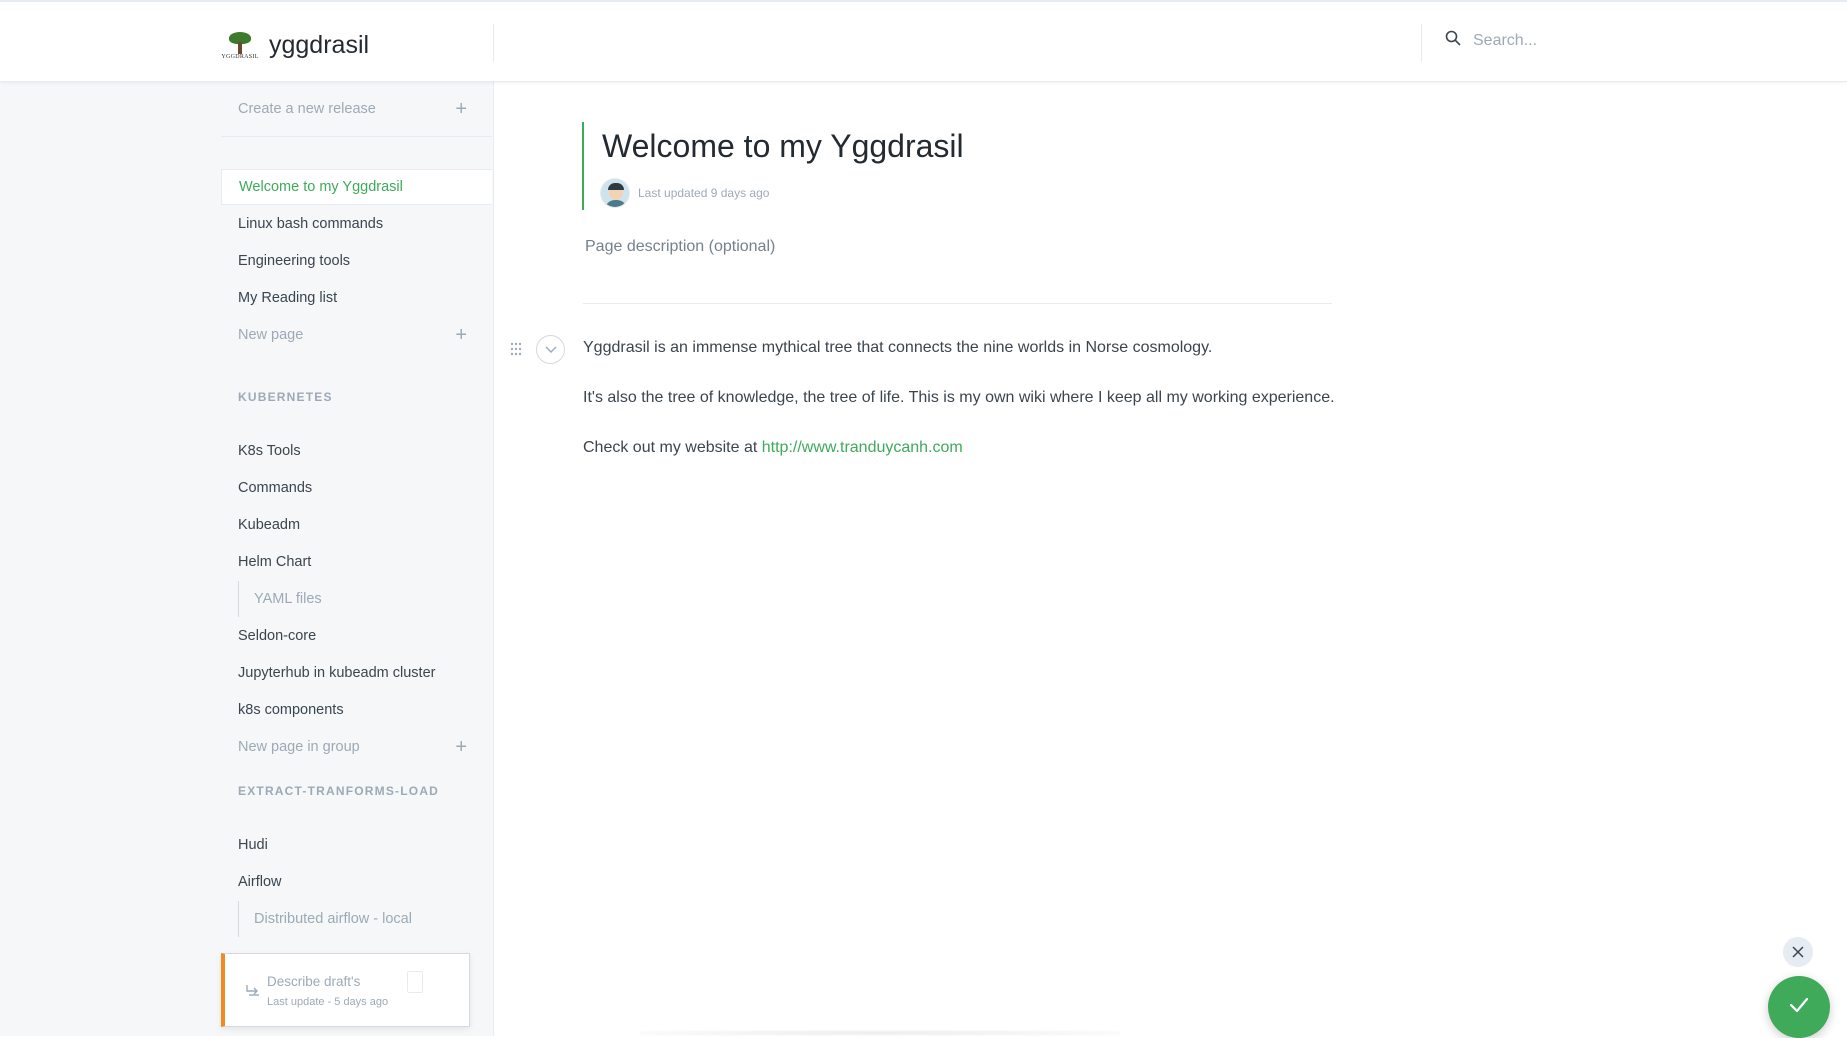 The height and width of the screenshot is (1038, 1847). What do you see at coordinates (356, 845) in the screenshot?
I see `sidebar-item-hudi: Hudi` at bounding box center [356, 845].